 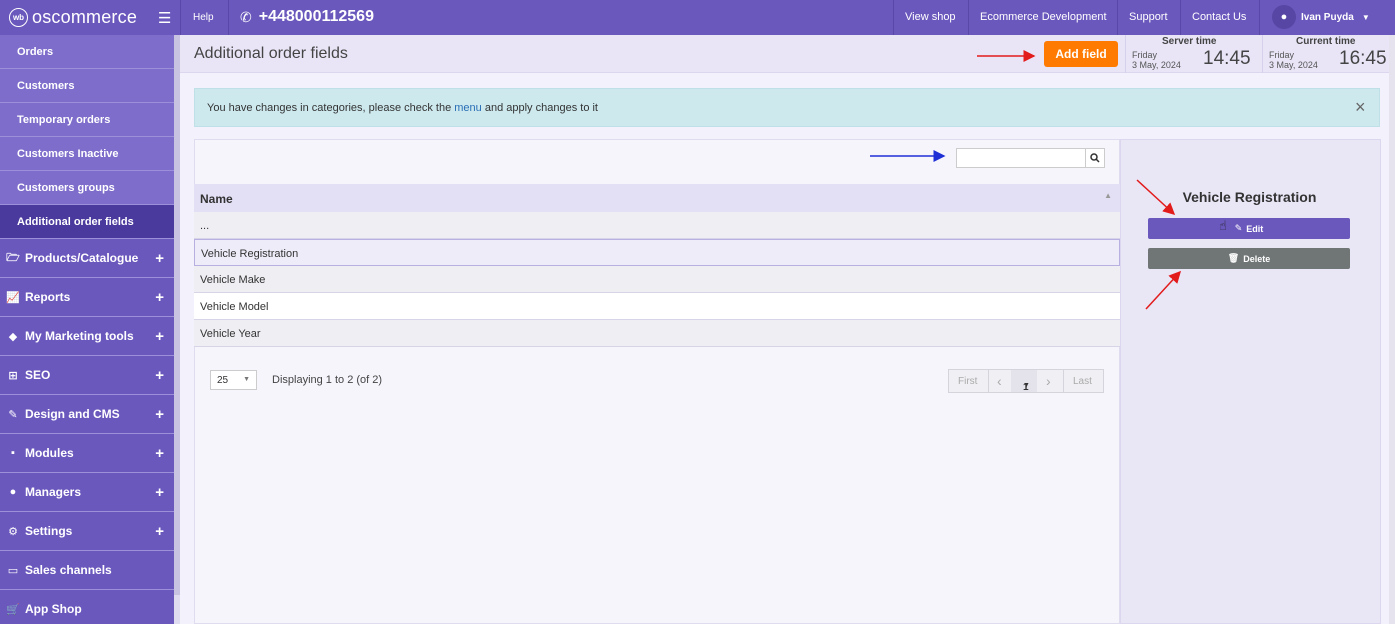 I want to click on phone-number: ✆ +448000112569, so click(x=307, y=17).